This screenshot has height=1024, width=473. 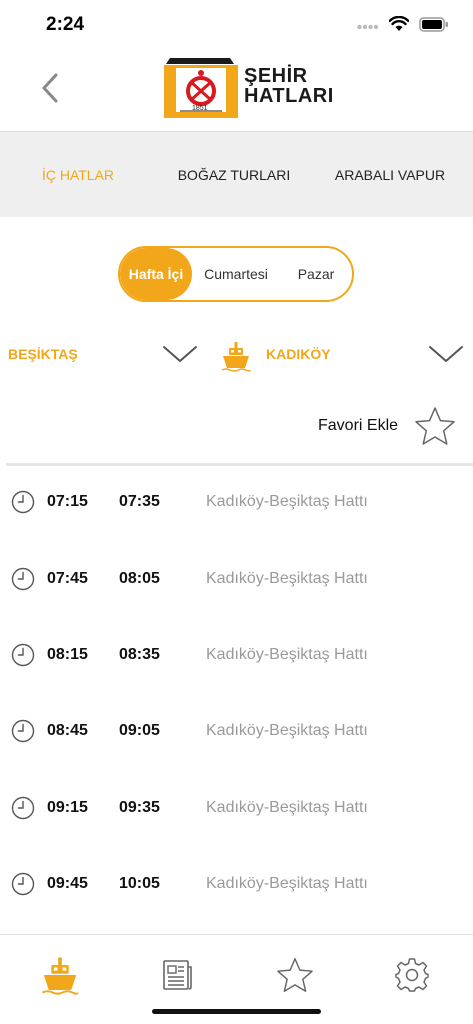 I want to click on newspaper-icon, so click(x=177, y=975).